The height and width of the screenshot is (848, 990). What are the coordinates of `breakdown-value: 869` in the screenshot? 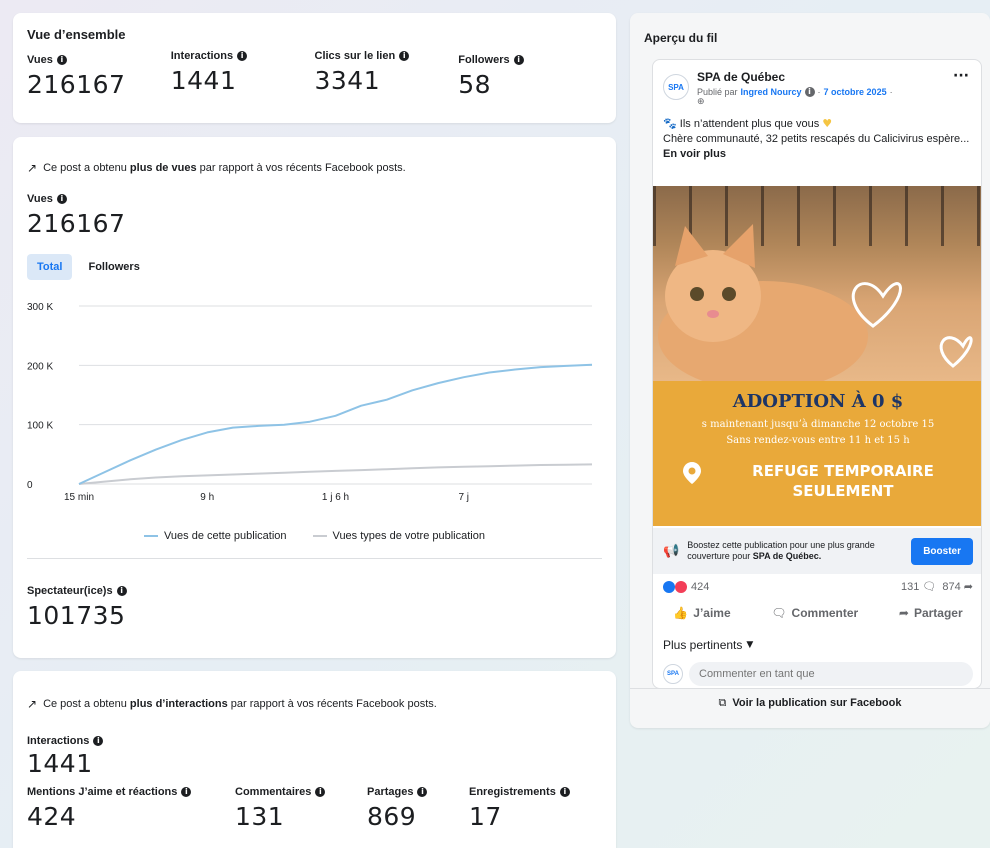 It's located at (392, 816).